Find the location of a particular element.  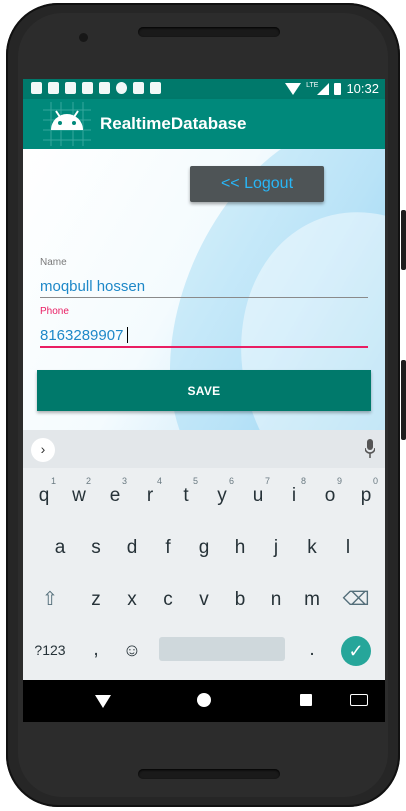

name-field is located at coordinates (204, 286).